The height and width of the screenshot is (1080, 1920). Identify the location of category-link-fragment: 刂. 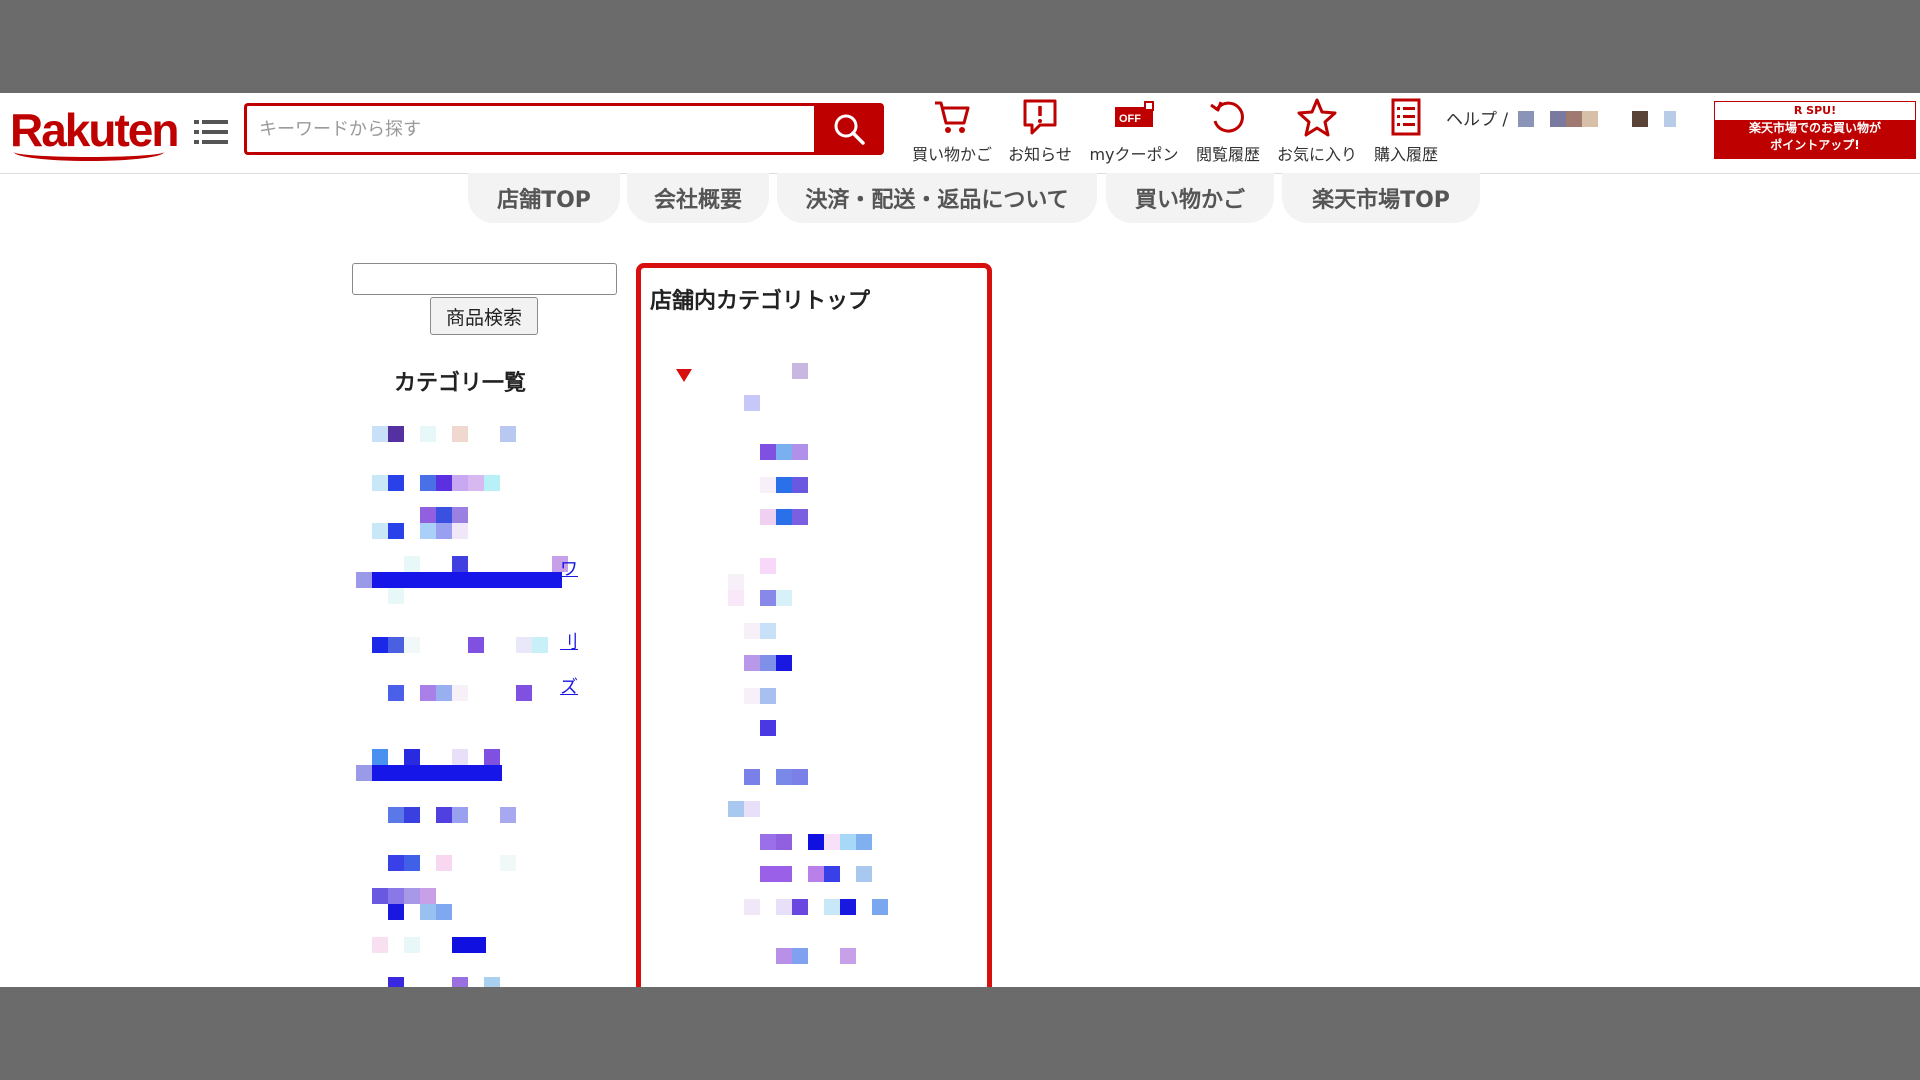
(569, 641).